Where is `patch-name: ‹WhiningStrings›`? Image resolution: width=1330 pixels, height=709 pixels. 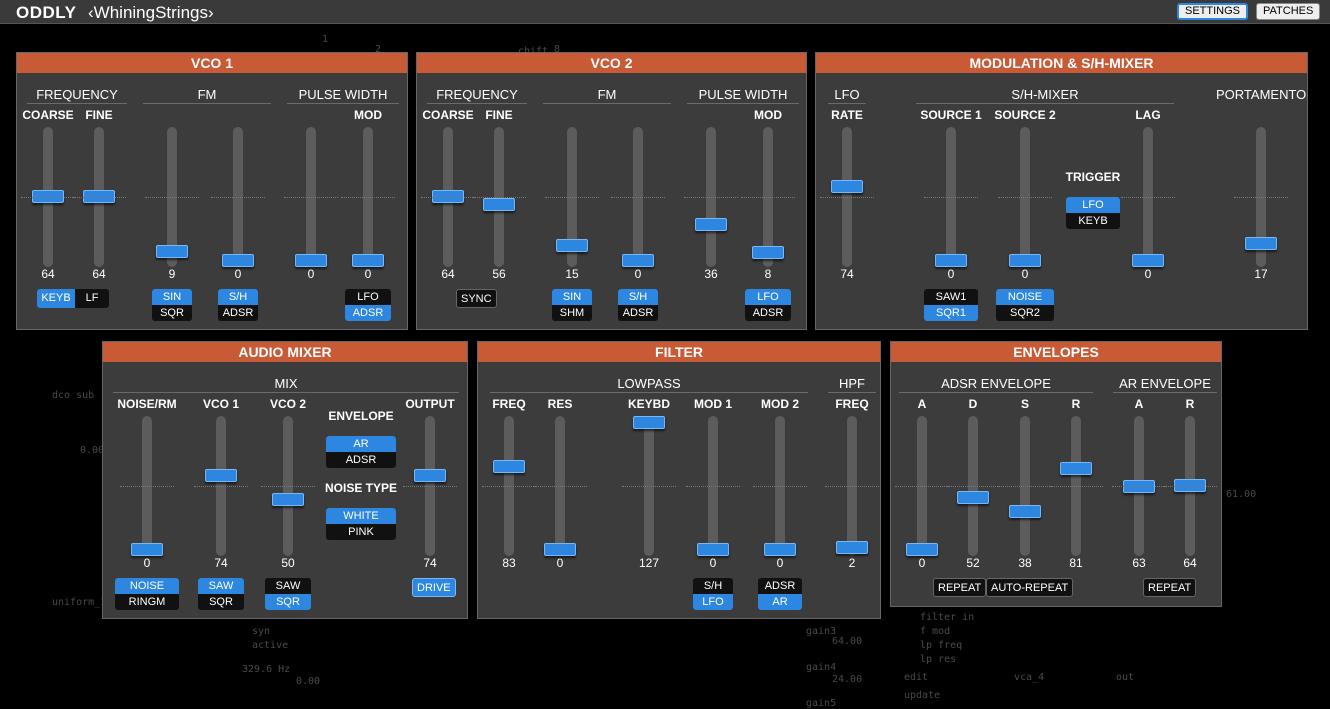
patch-name: ‹WhiningStrings› is located at coordinates (151, 13).